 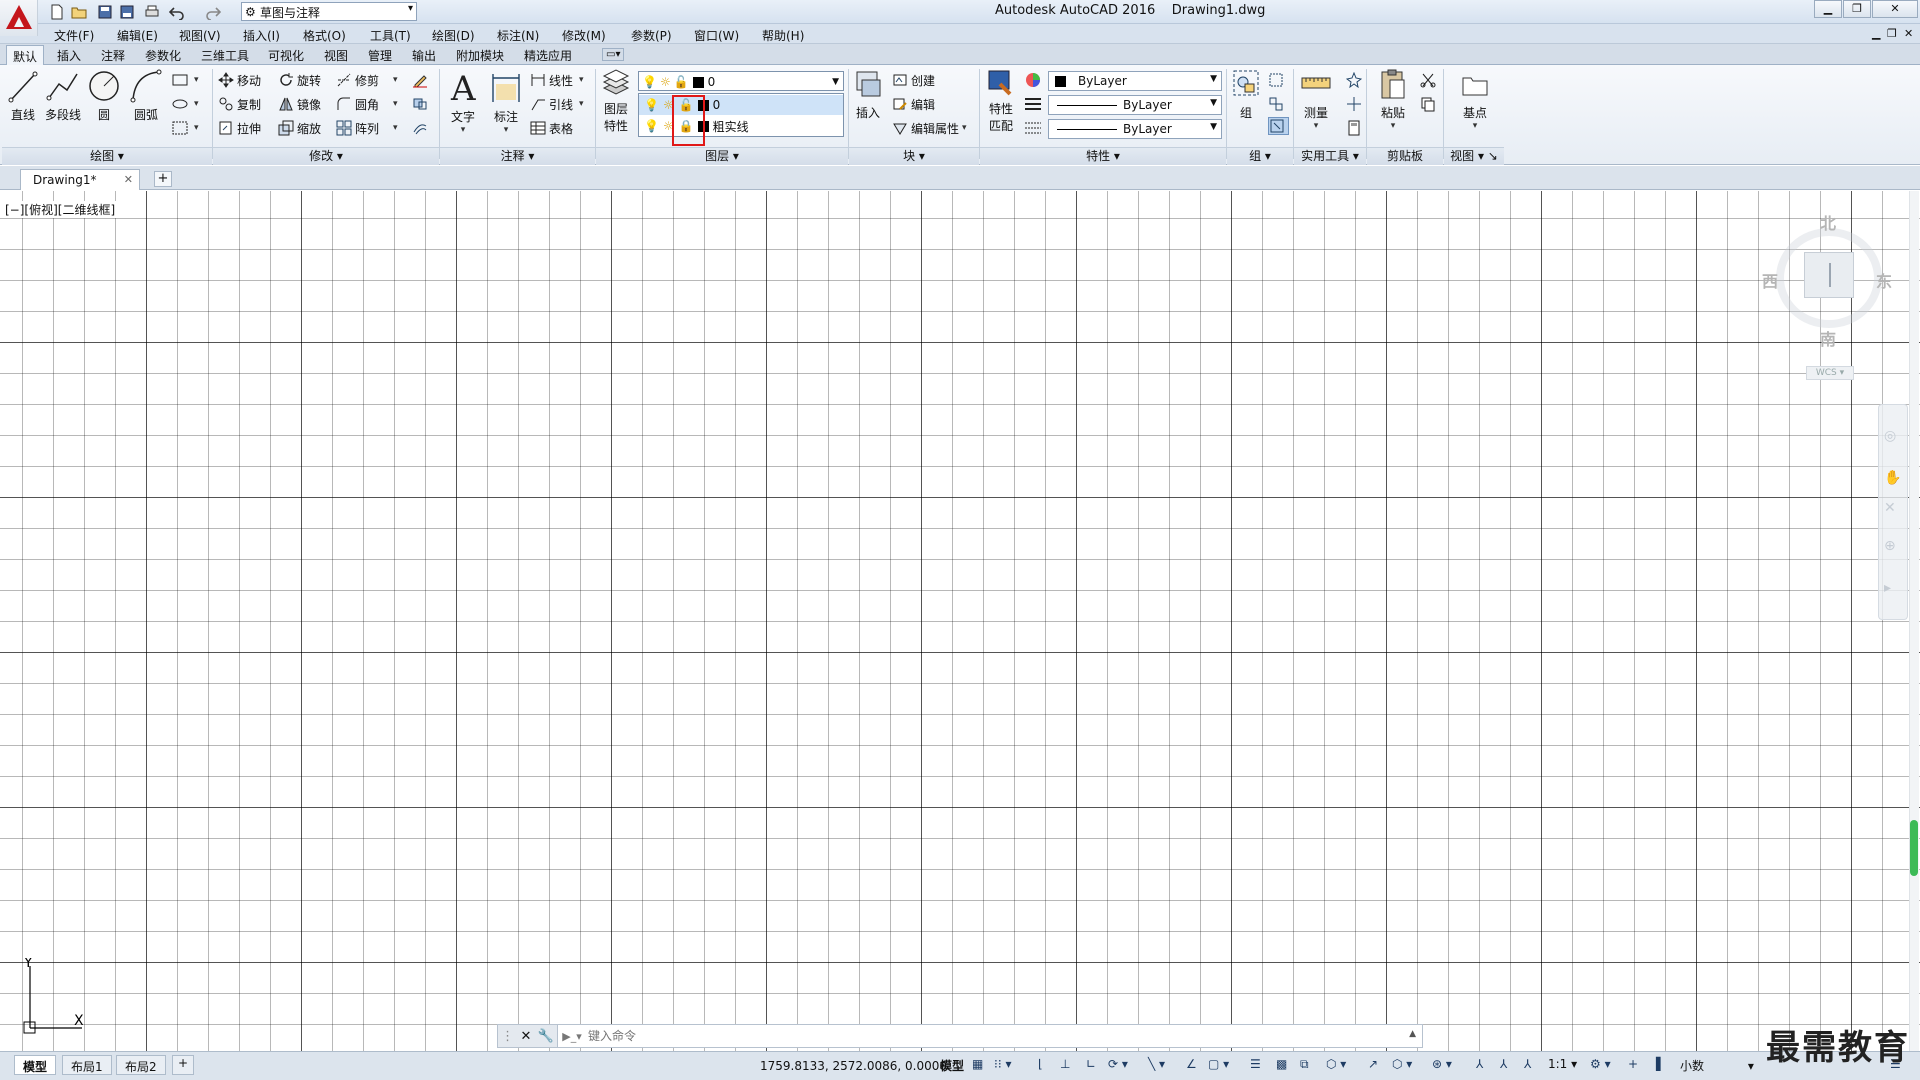 I want to click on cut-icon, so click(x=1429, y=80).